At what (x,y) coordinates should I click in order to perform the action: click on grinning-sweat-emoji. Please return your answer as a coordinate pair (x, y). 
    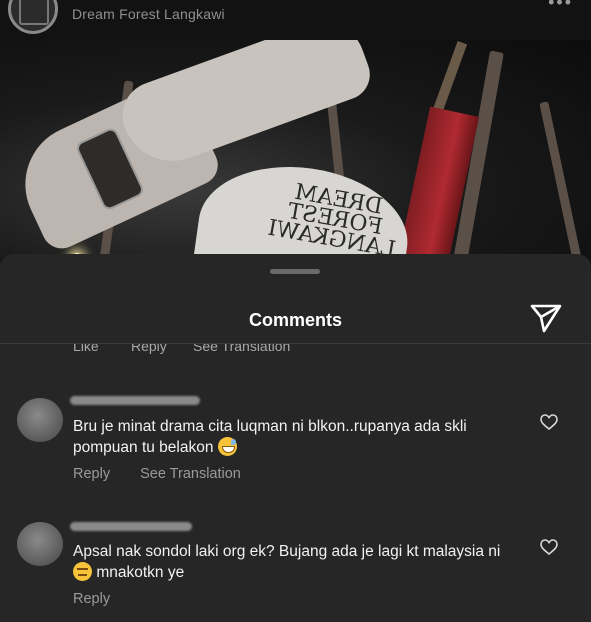
    Looking at the image, I should click on (227, 446).